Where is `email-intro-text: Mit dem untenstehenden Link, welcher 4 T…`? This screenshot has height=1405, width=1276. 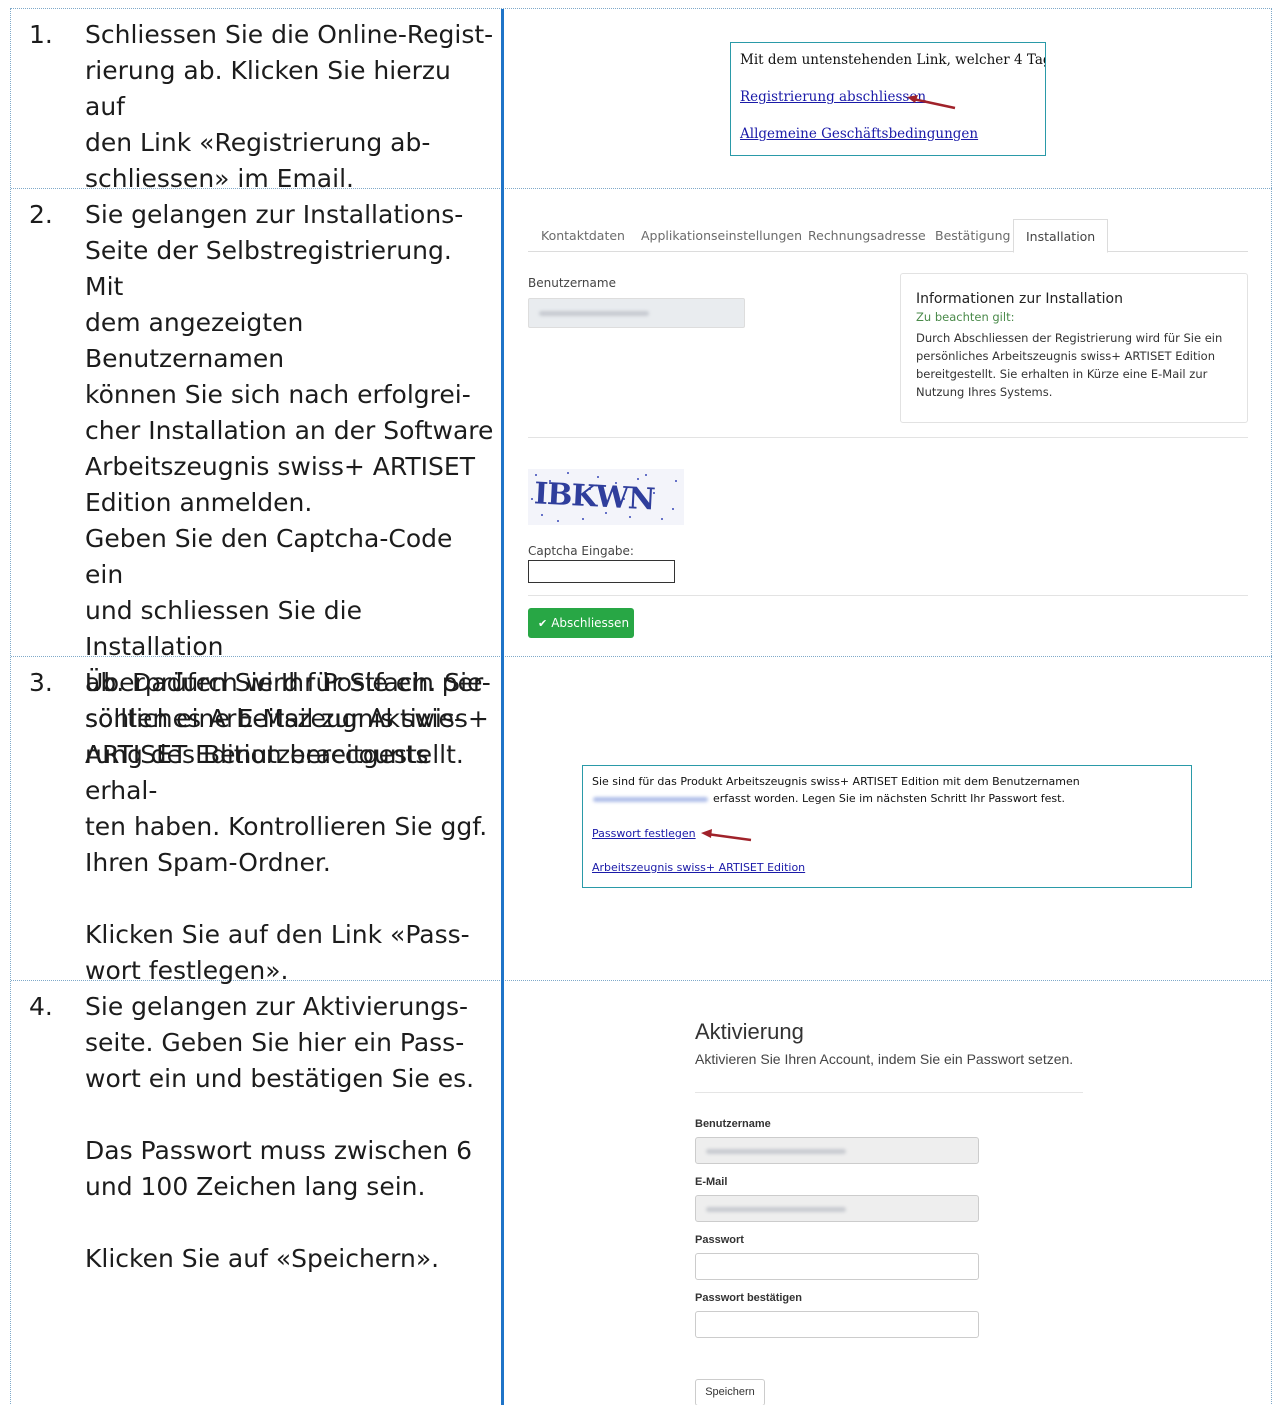 email-intro-text: Mit dem untenstehenden Link, welcher 4 T… is located at coordinates (892, 60).